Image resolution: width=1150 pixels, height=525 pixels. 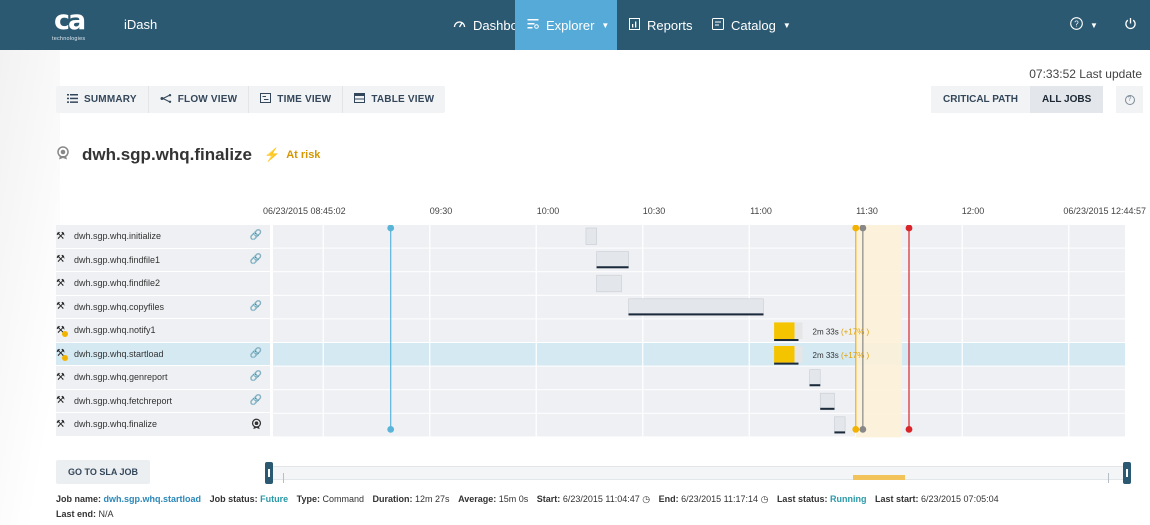 What do you see at coordinates (1130, 25) in the screenshot?
I see `power-button` at bounding box center [1130, 25].